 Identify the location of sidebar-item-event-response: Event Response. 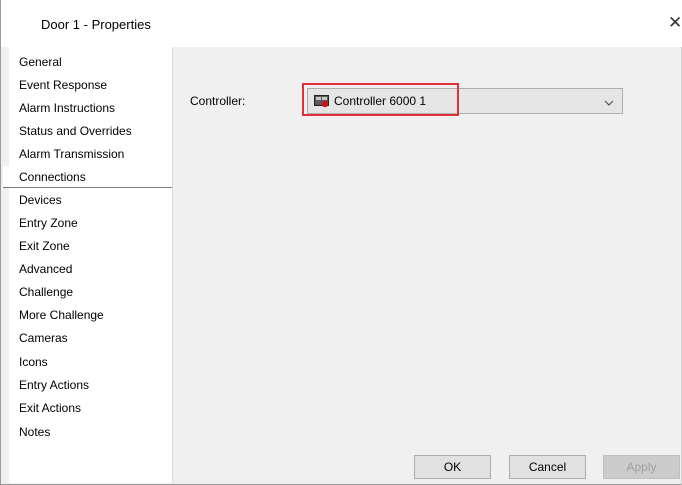
(90, 85).